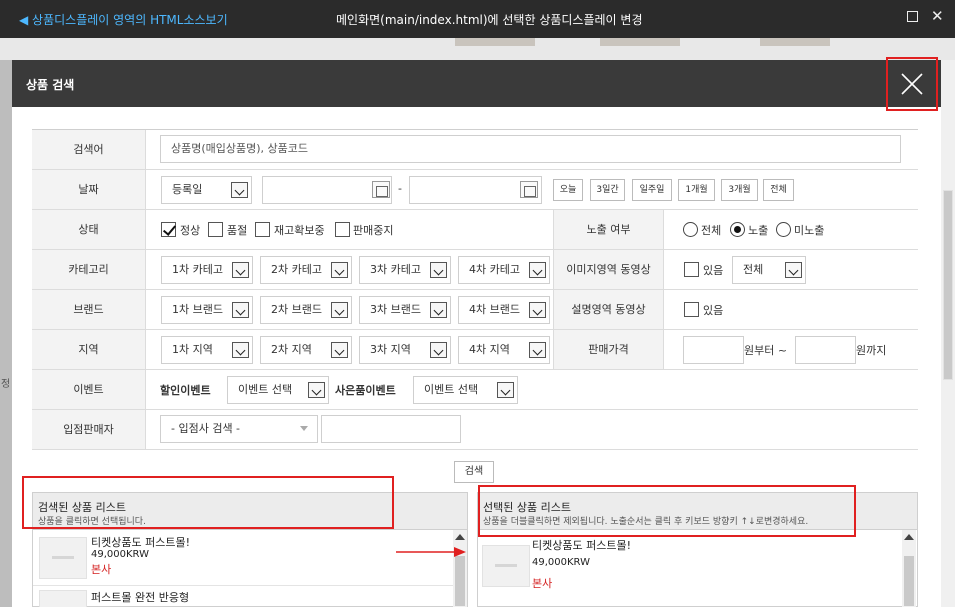  I want to click on price-from-input, so click(713, 350).